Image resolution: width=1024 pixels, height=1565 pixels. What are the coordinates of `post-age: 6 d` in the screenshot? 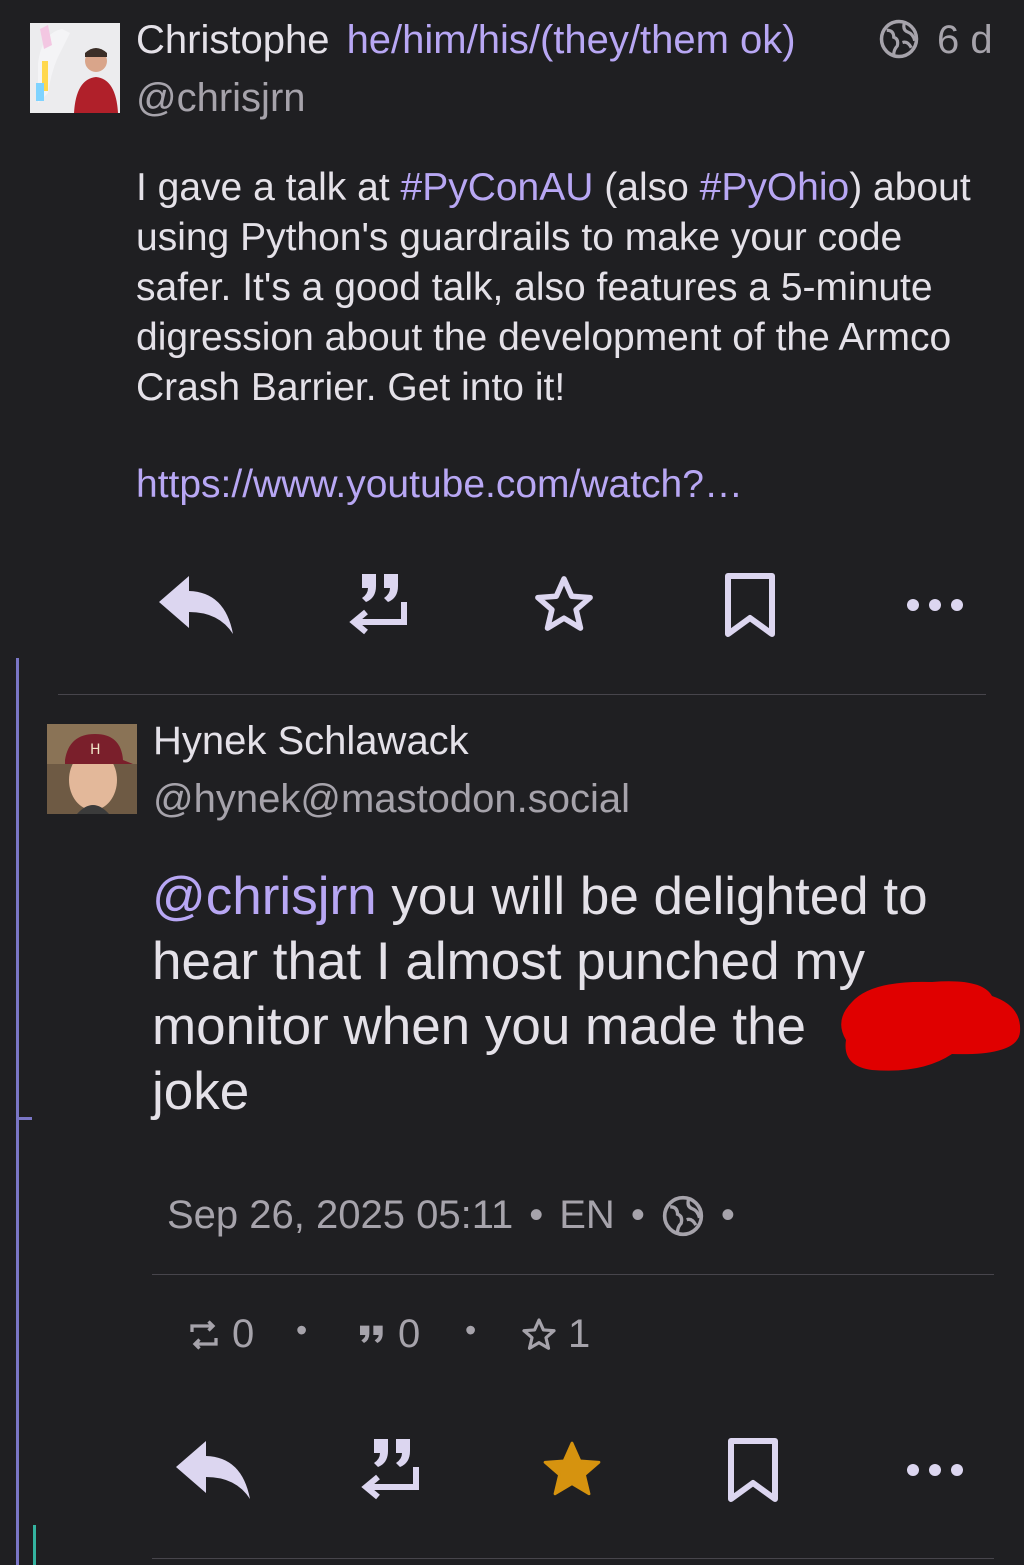 It's located at (965, 40).